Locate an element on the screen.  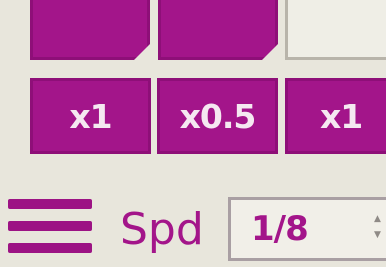
speed-stepper: 1/8 ▲ ▼ is located at coordinates (307, 229).